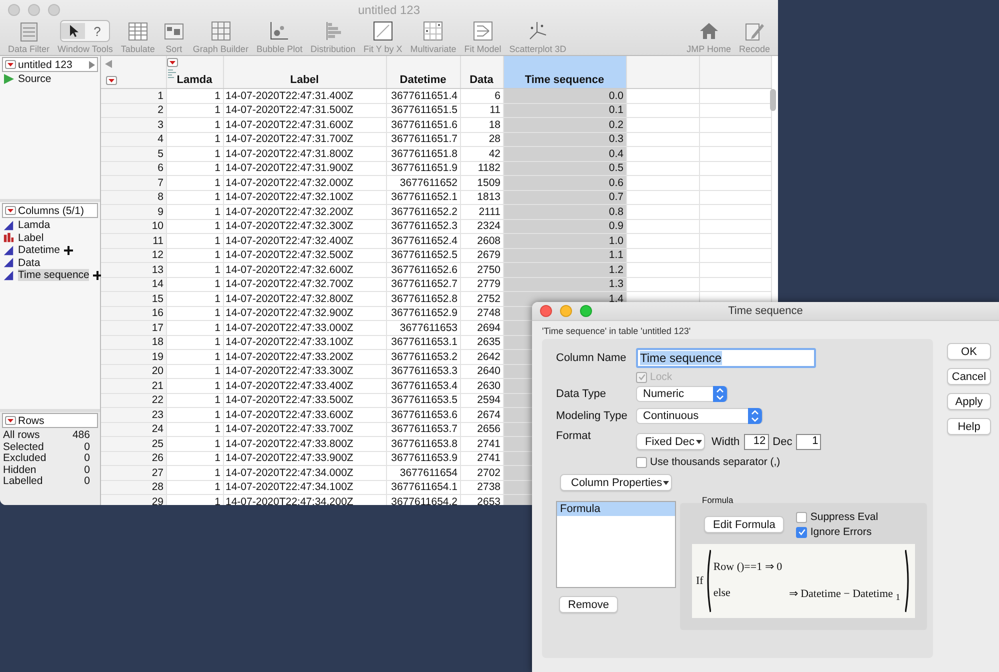  Describe the element at coordinates (720, 394) in the screenshot. I see `stepper-arrows-icon` at that location.